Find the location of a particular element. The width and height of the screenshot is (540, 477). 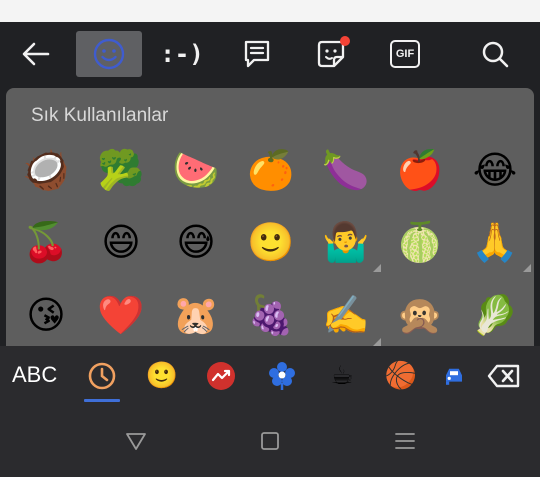

active-category-underline is located at coordinates (102, 400).